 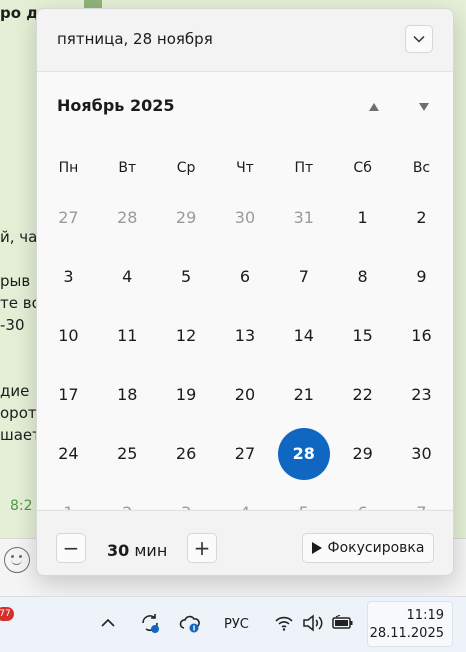 I want to click on calendar-day: 16, so click(x=421, y=335).